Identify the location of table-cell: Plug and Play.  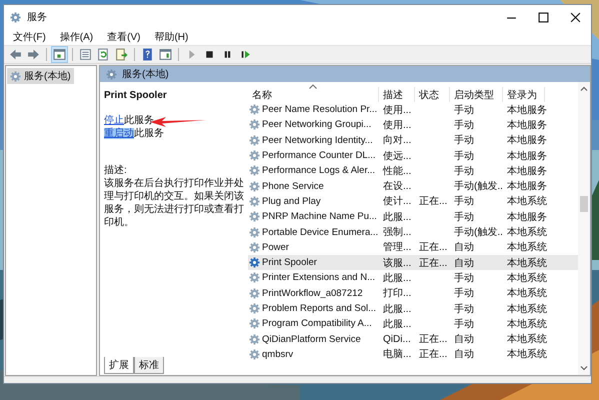
(291, 201).